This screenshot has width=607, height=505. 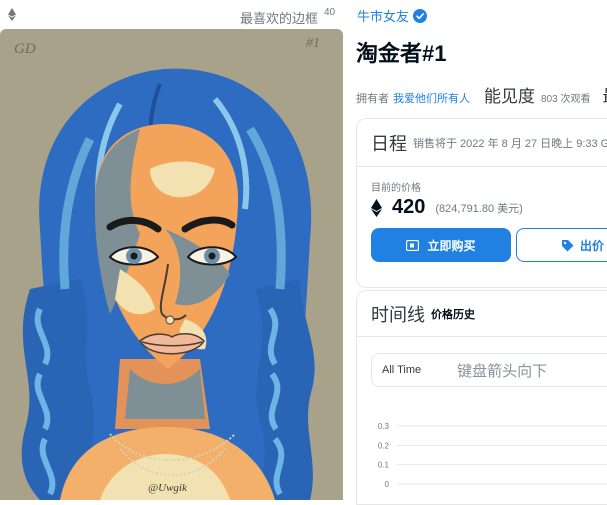 I want to click on y-tick-label: 0.1, so click(x=384, y=465).